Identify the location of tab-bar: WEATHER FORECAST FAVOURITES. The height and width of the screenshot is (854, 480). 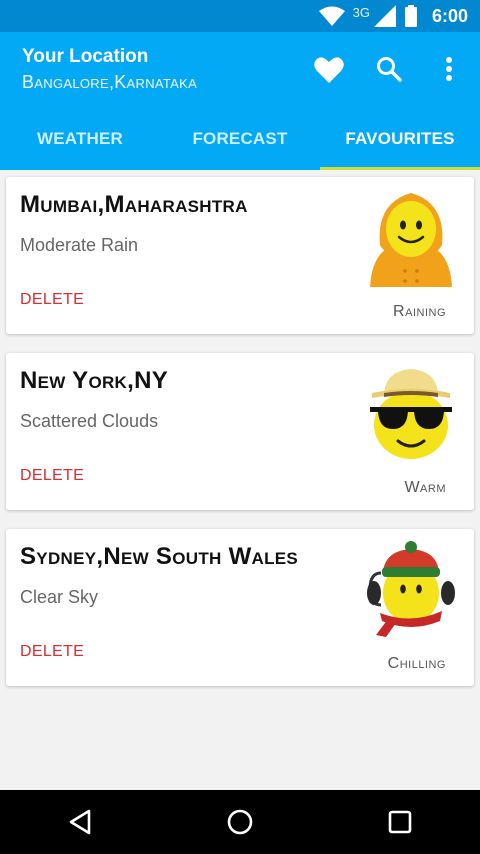
(240, 139).